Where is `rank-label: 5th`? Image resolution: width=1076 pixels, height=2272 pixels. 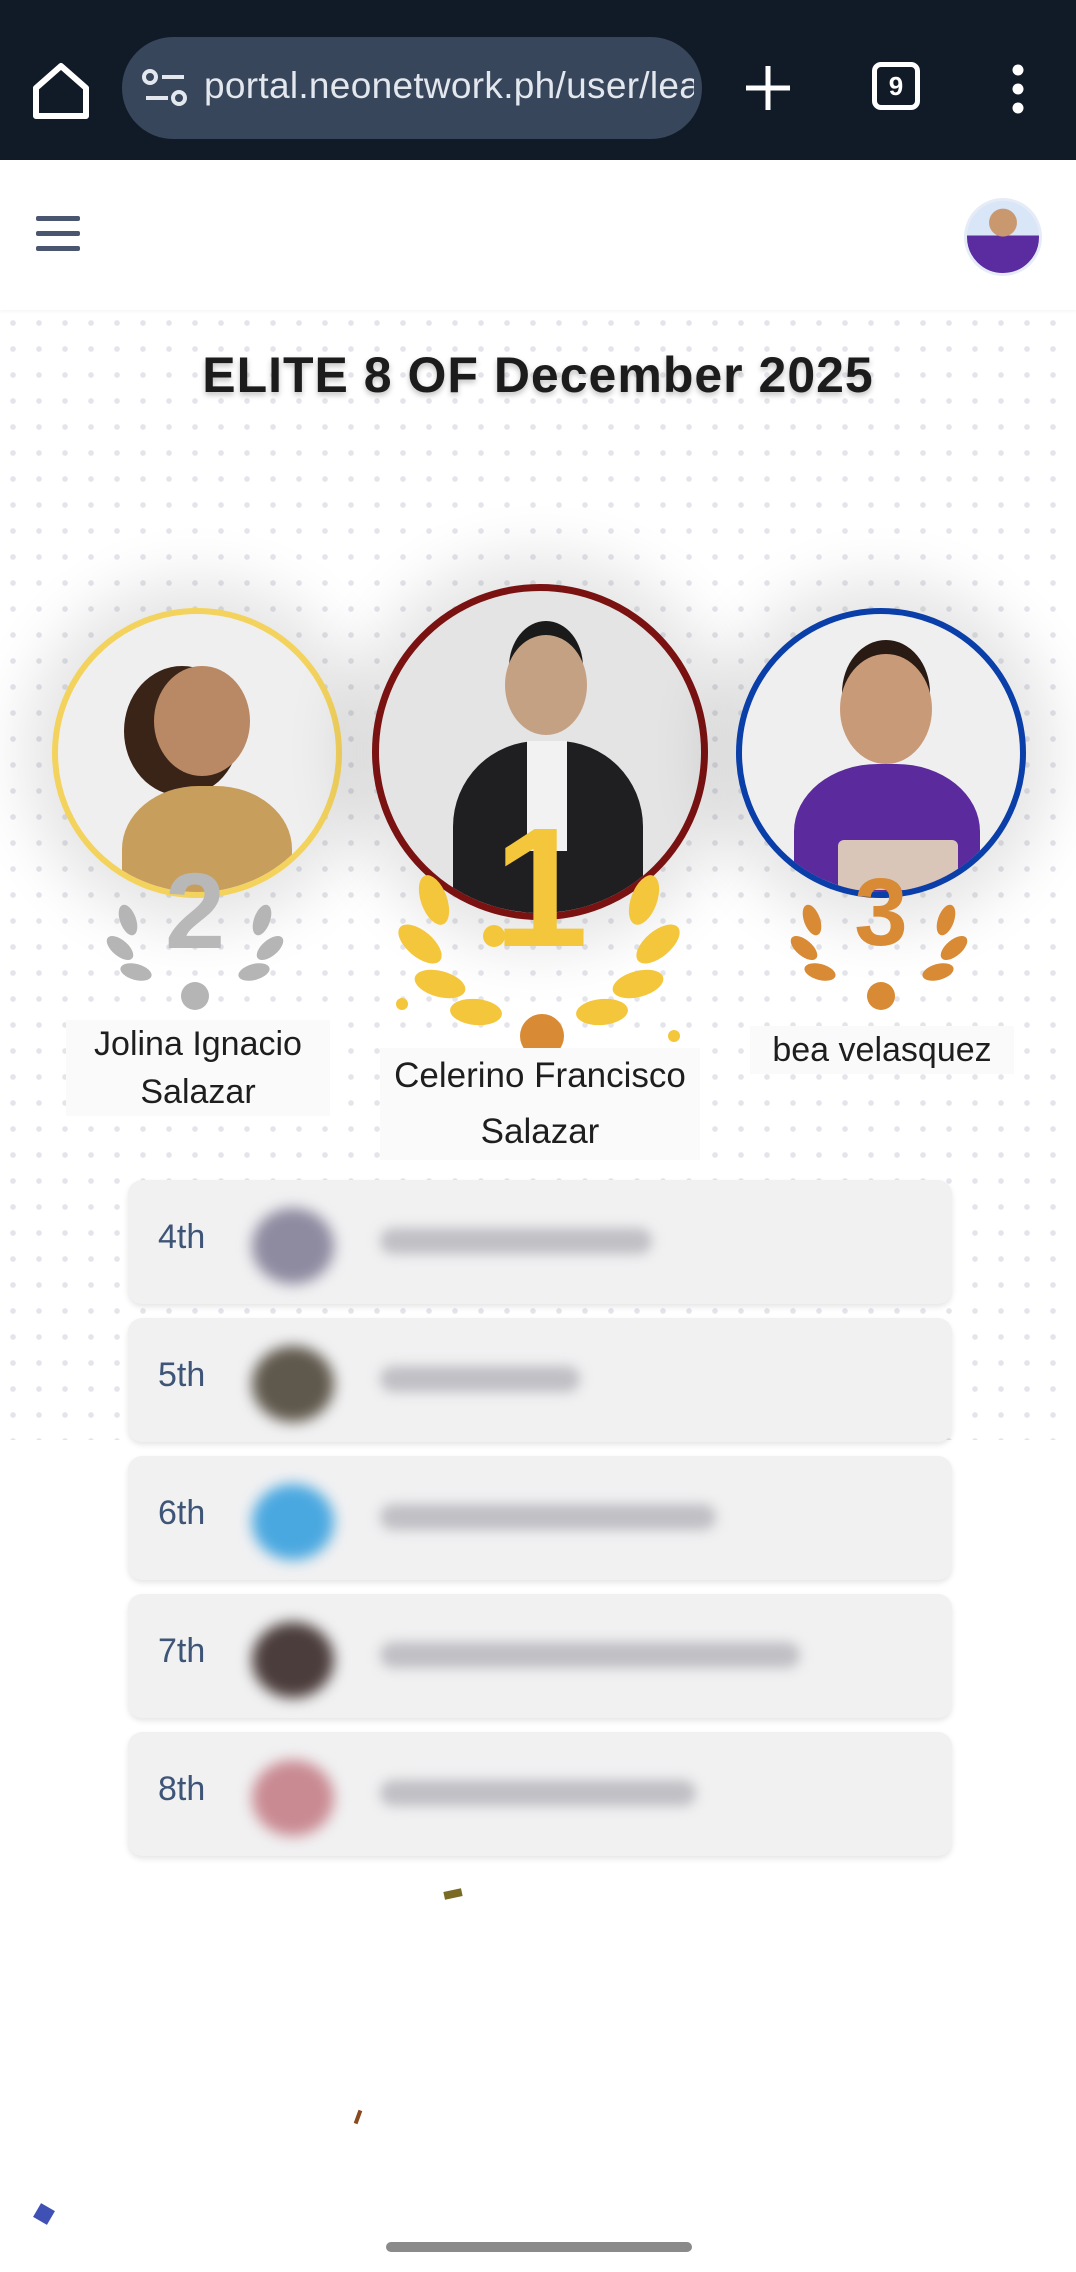
rank-label: 5th is located at coordinates (182, 1375).